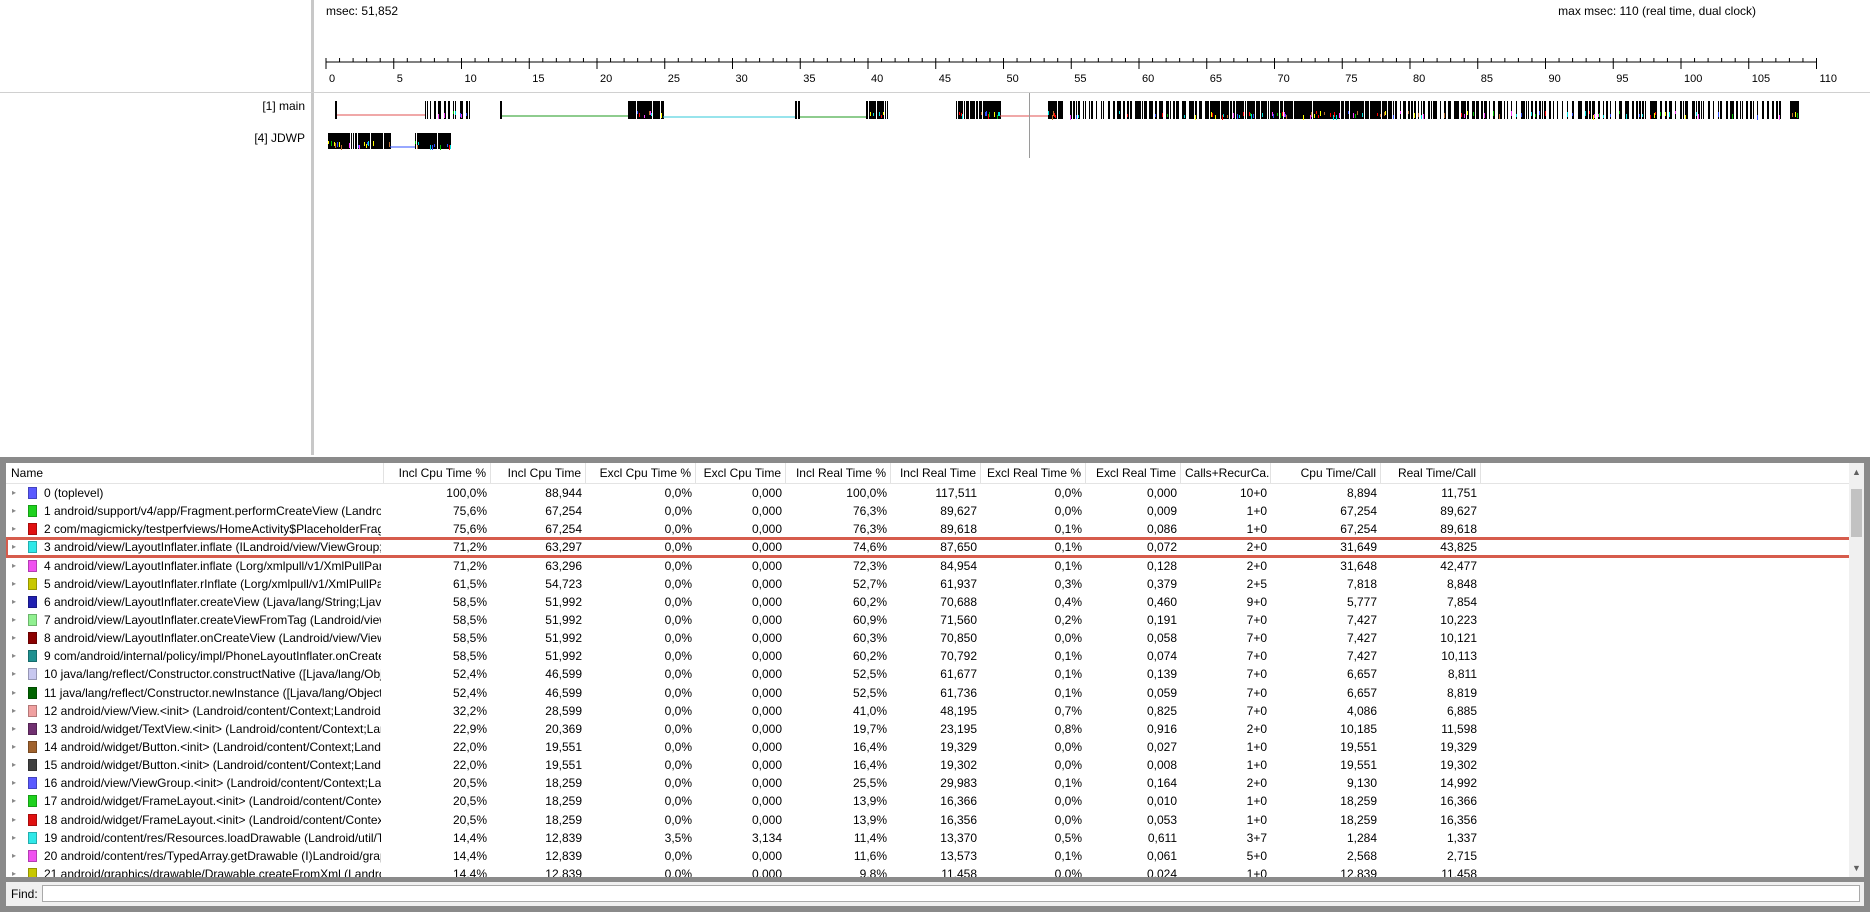 This screenshot has height=912, width=1870. I want to click on column-header-4: Excl Cpu Time, so click(741, 473).